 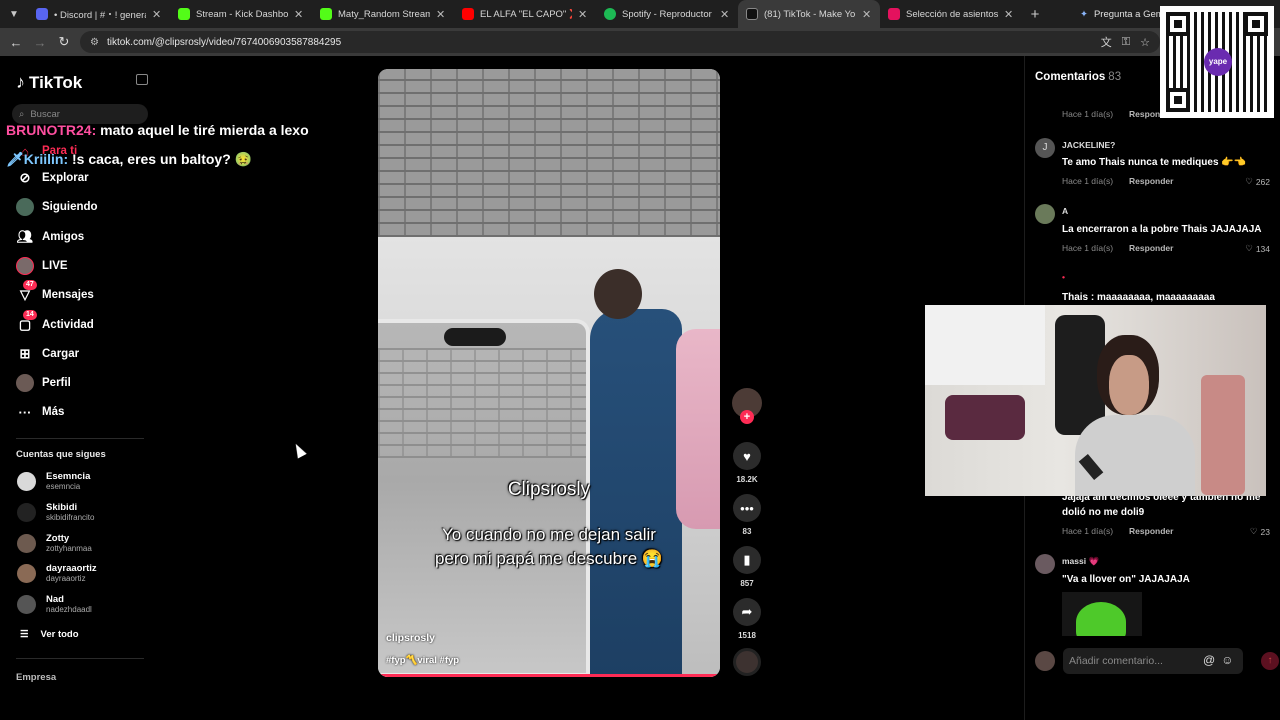 What do you see at coordinates (50, 237) in the screenshot?
I see `nav-item-friends: 👥︎ Amigos` at bounding box center [50, 237].